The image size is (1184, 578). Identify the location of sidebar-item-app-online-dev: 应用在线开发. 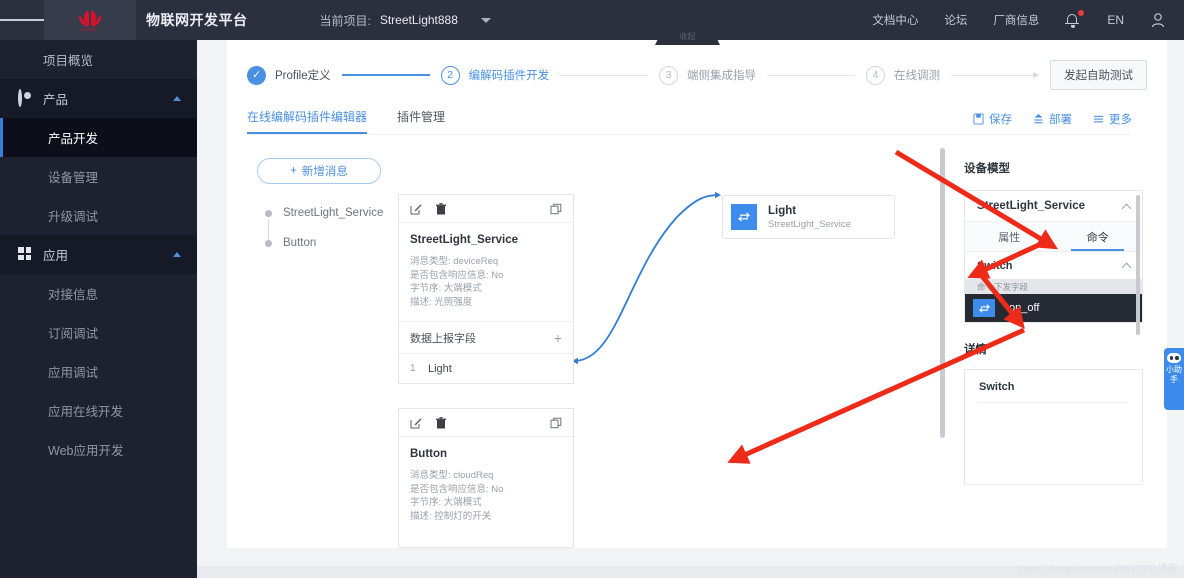
(98, 410).